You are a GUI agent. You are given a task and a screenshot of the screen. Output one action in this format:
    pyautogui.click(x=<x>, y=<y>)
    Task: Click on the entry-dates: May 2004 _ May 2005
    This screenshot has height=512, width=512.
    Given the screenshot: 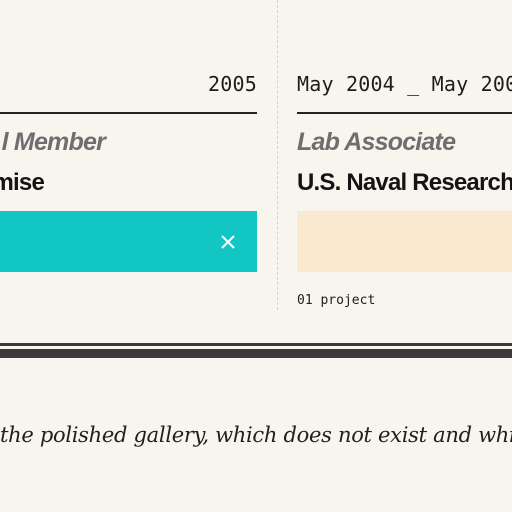 What is the action you would take?
    pyautogui.click(x=404, y=84)
    